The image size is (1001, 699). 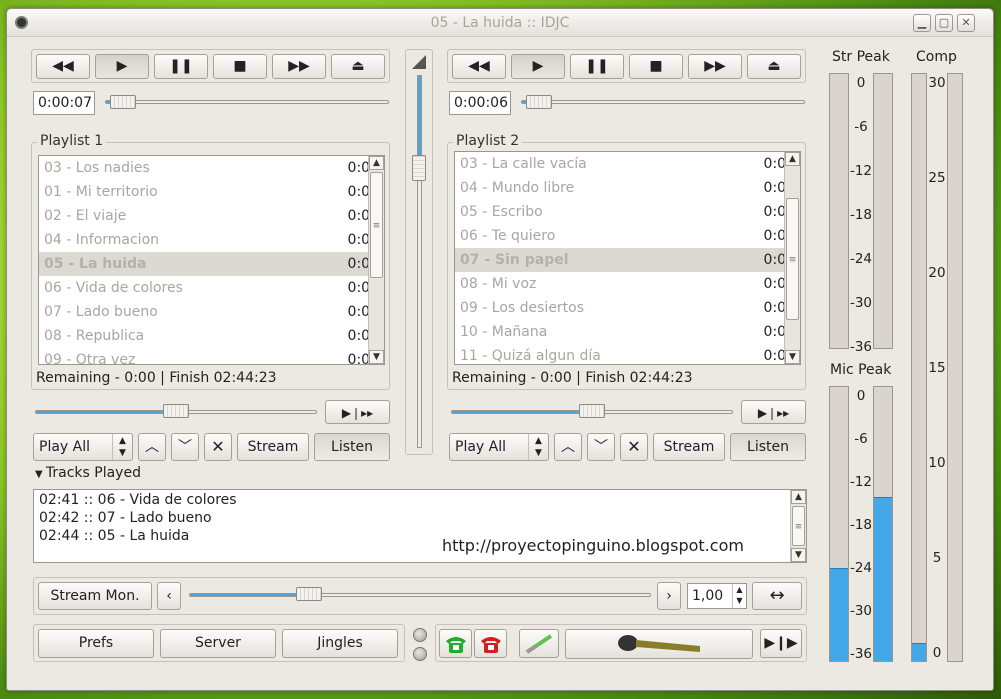 I want to click on stream-monitor-button: Stream Mon., so click(x=95, y=596).